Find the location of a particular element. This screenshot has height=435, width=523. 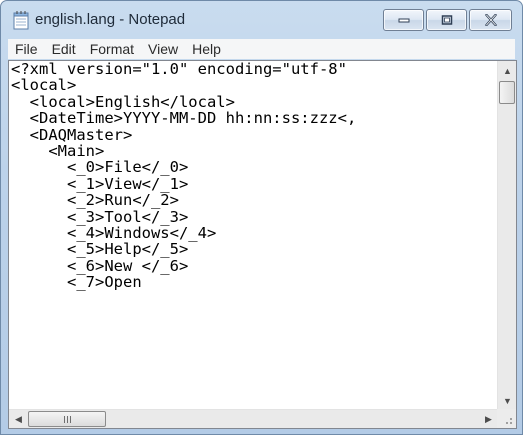

close-button is located at coordinates (490, 20).